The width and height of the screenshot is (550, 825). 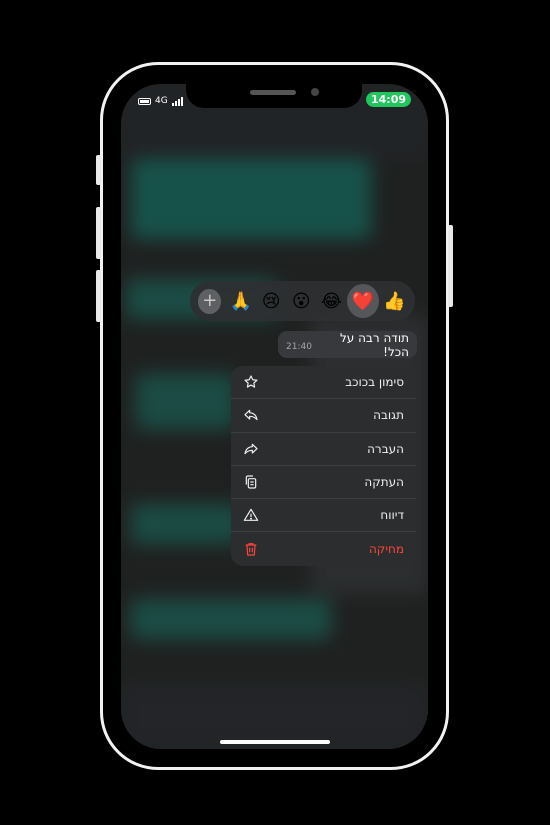 I want to click on reaction-folded-hands: 🙏, so click(x=240, y=301).